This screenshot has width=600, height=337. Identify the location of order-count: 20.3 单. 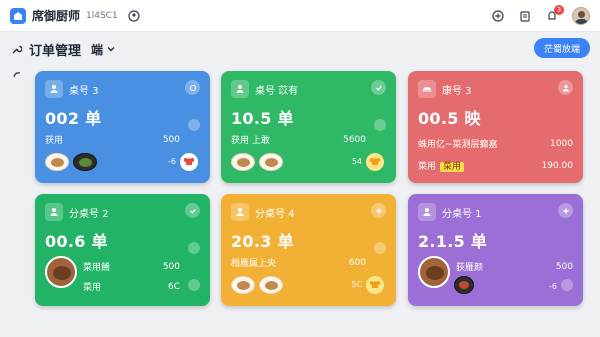
(262, 241).